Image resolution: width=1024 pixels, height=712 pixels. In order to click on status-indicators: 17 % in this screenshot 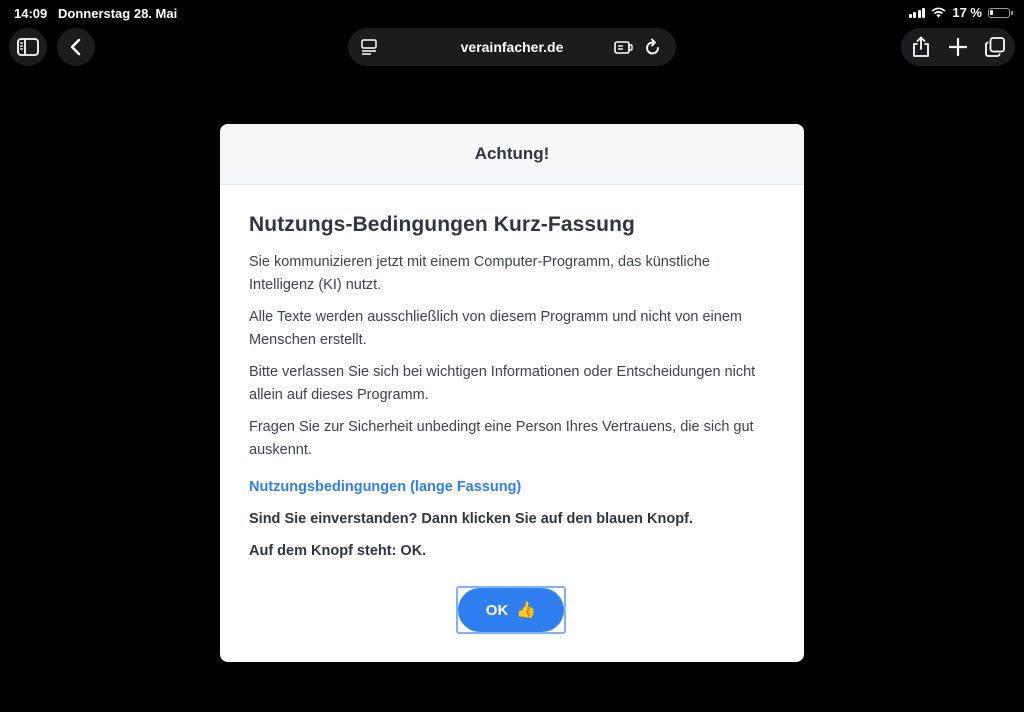, I will do `click(960, 12)`.